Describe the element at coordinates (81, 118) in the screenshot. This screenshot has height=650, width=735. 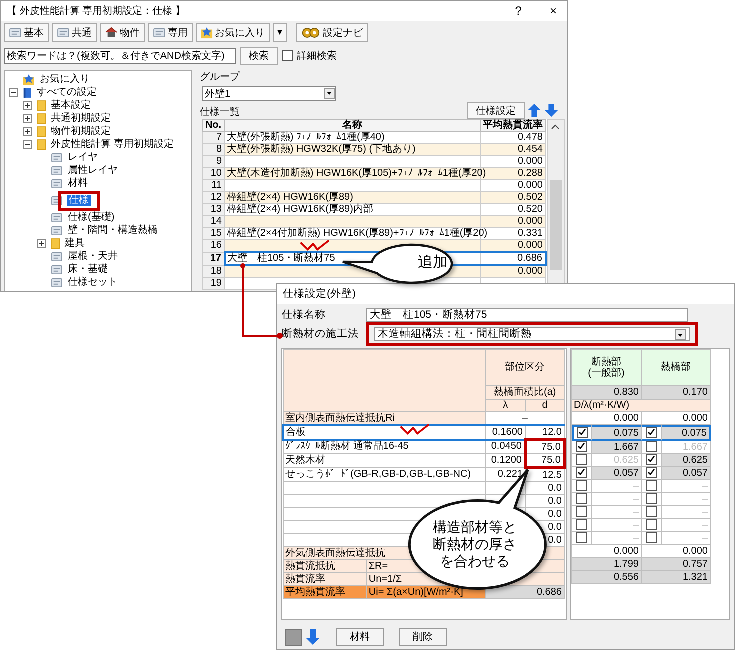
I see `tree-item: 共通初期設定` at that location.